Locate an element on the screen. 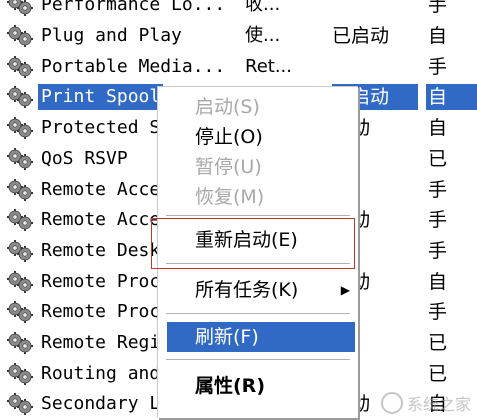 The height and width of the screenshot is (420, 477). menu-item-all-tasks: 所有任务(K) ▶ is located at coordinates (258, 290).